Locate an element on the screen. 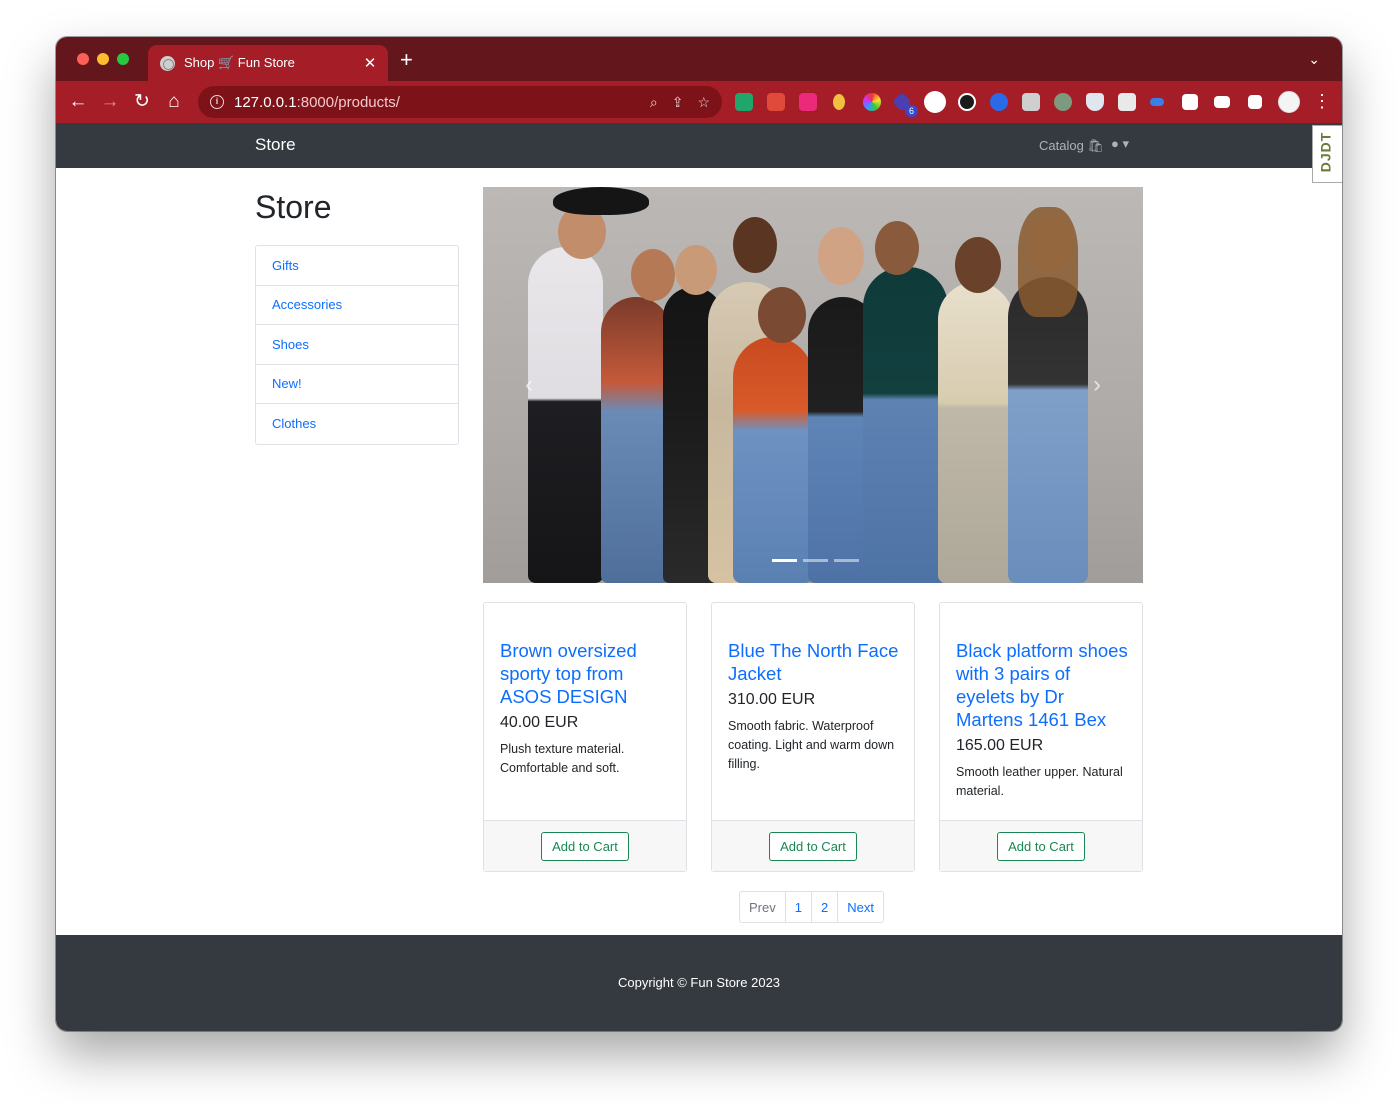 This screenshot has height=1105, width=1398. pagination-prev: Prev is located at coordinates (762, 907).